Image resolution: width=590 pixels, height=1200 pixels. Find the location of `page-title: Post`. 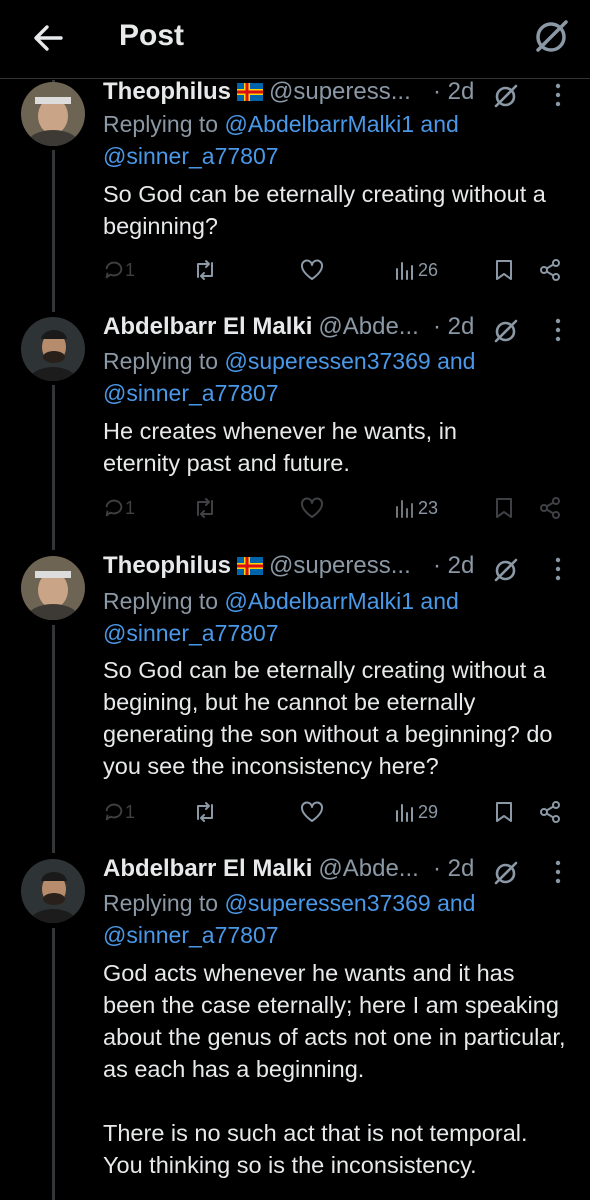

page-title: Post is located at coordinates (152, 35).